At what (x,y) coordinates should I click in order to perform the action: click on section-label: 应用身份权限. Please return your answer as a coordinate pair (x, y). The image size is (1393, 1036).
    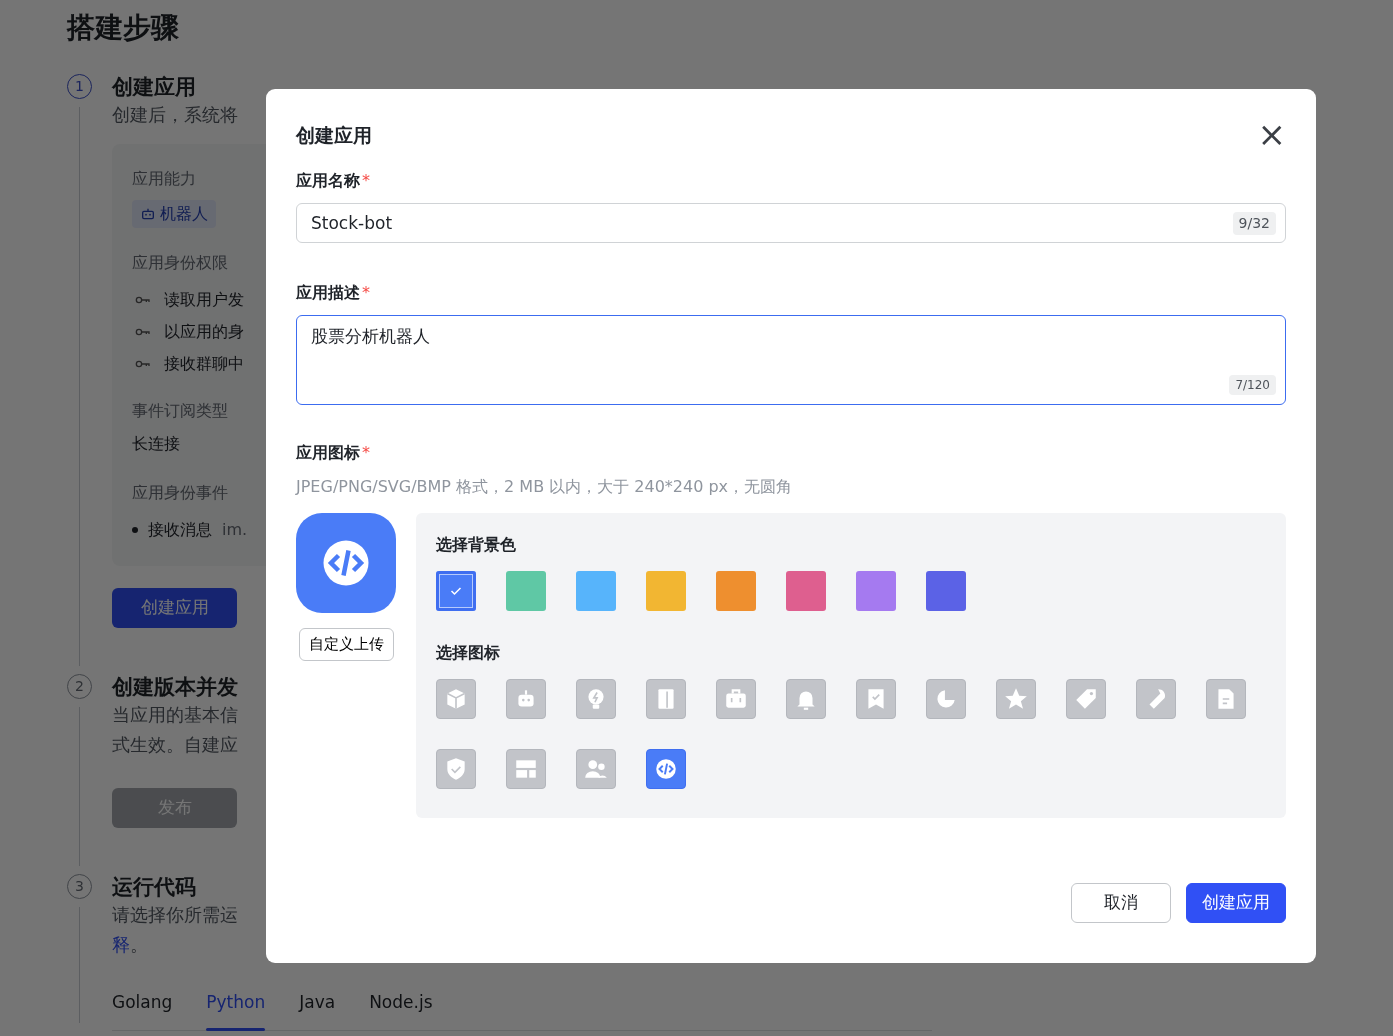
    Looking at the image, I should click on (180, 263).